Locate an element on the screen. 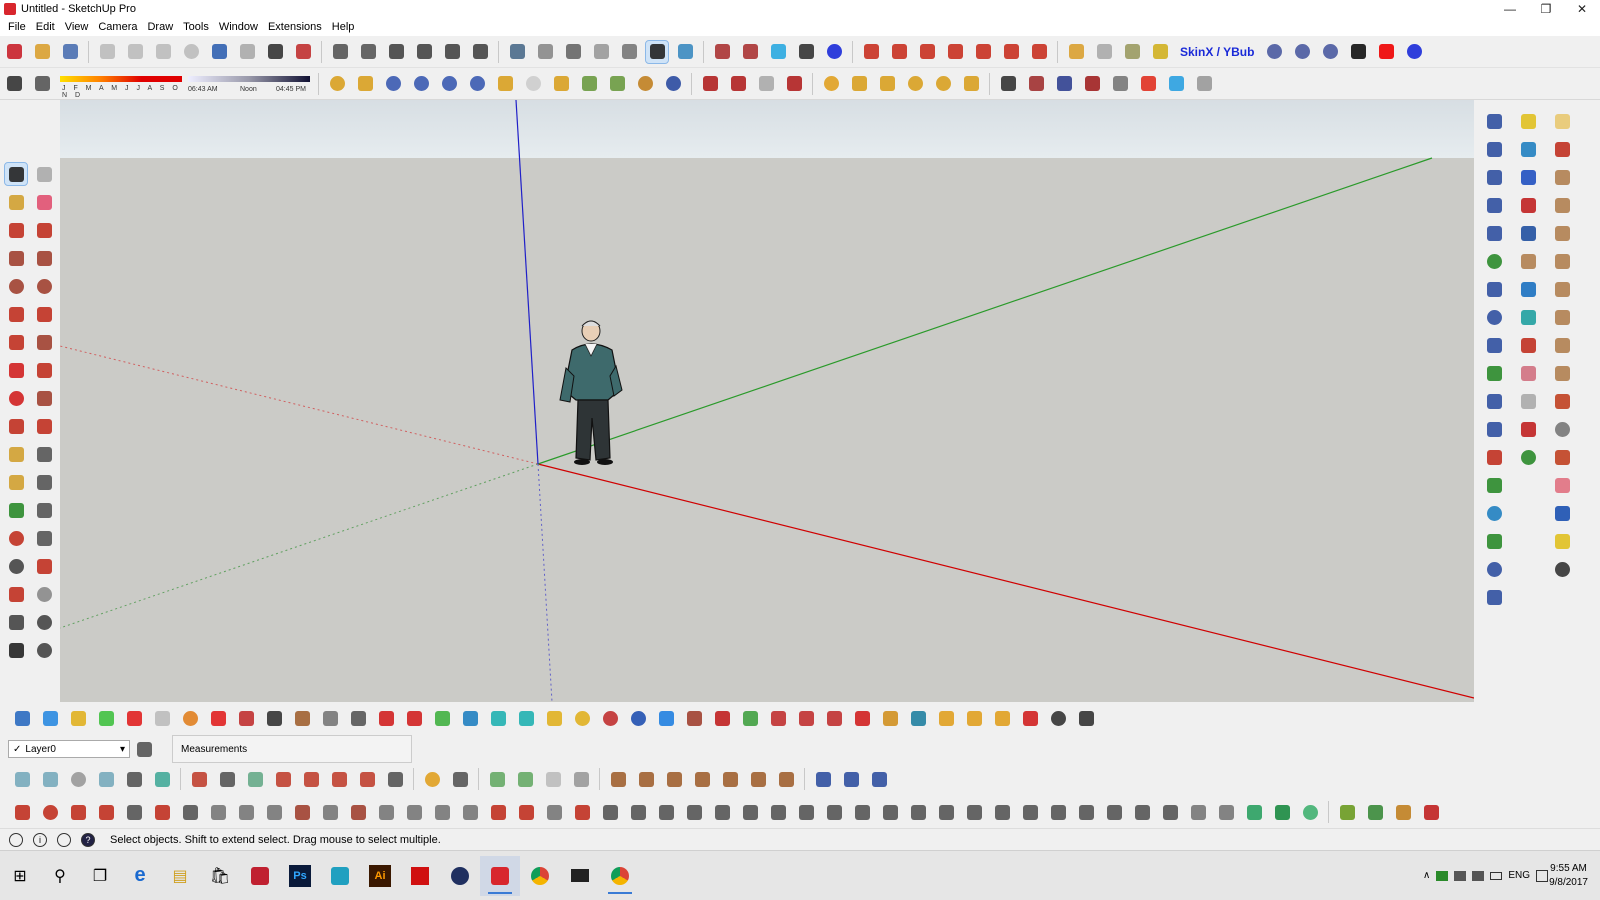 This screenshot has width=1600, height=900. book-icon is located at coordinates (1092, 84).